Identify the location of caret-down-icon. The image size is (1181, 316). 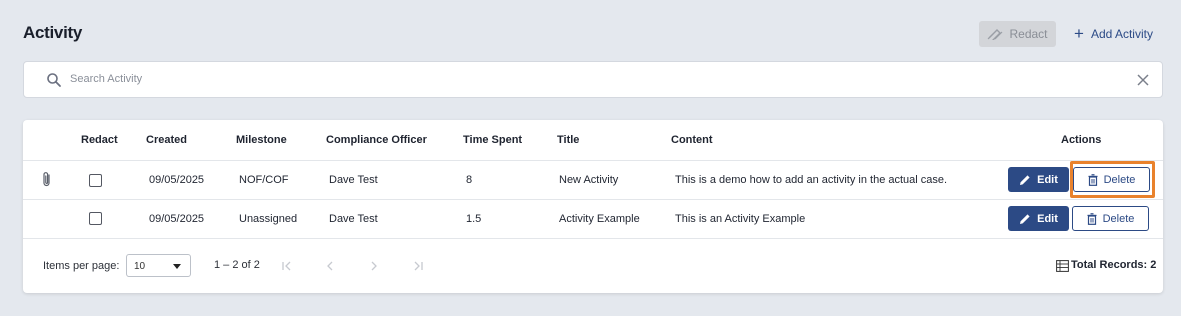
(177, 266).